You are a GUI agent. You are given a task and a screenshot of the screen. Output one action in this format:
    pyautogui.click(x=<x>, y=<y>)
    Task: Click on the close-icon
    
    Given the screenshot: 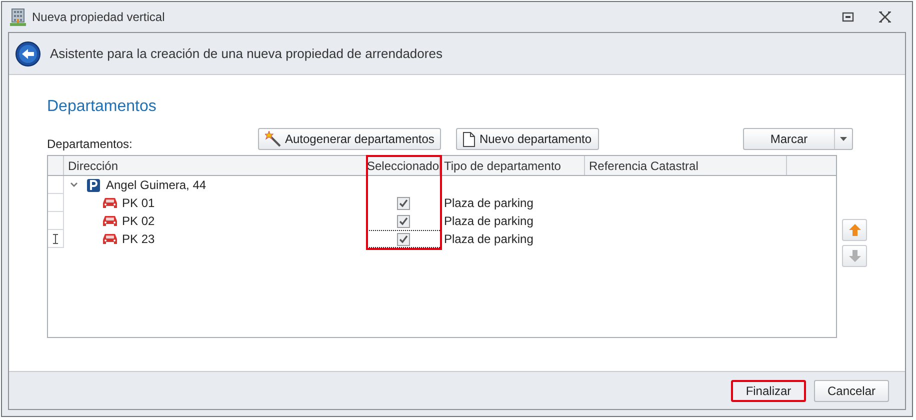 What is the action you would take?
    pyautogui.click(x=885, y=17)
    